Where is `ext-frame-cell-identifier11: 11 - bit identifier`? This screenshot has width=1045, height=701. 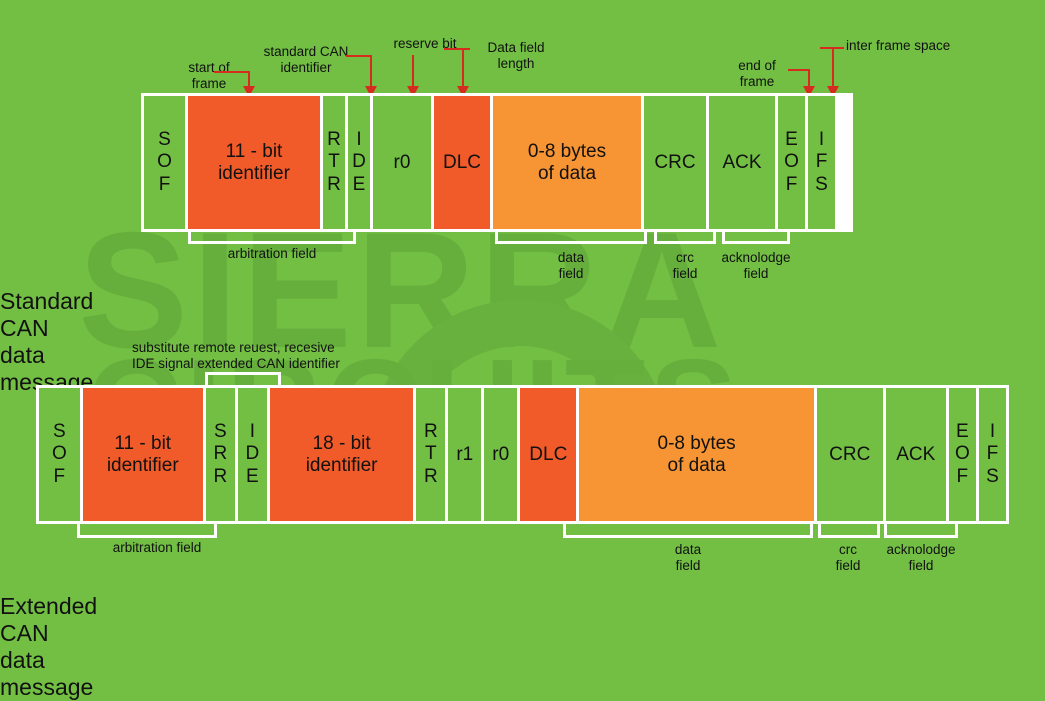
ext-frame-cell-identifier11: 11 - bit identifier is located at coordinates (142, 454).